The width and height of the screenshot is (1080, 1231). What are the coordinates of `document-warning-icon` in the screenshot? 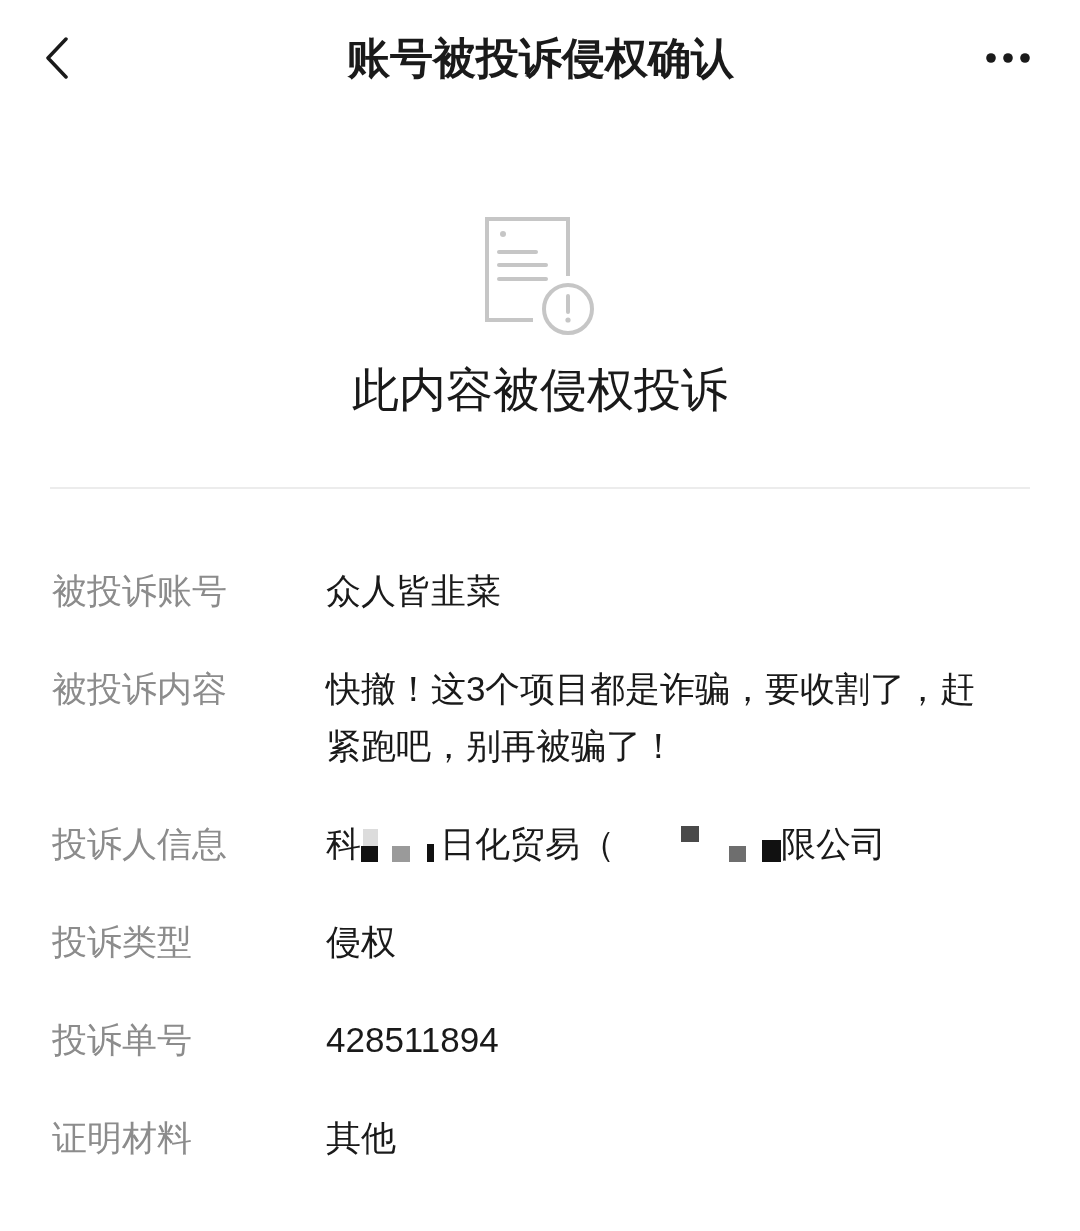 It's located at (540, 276).